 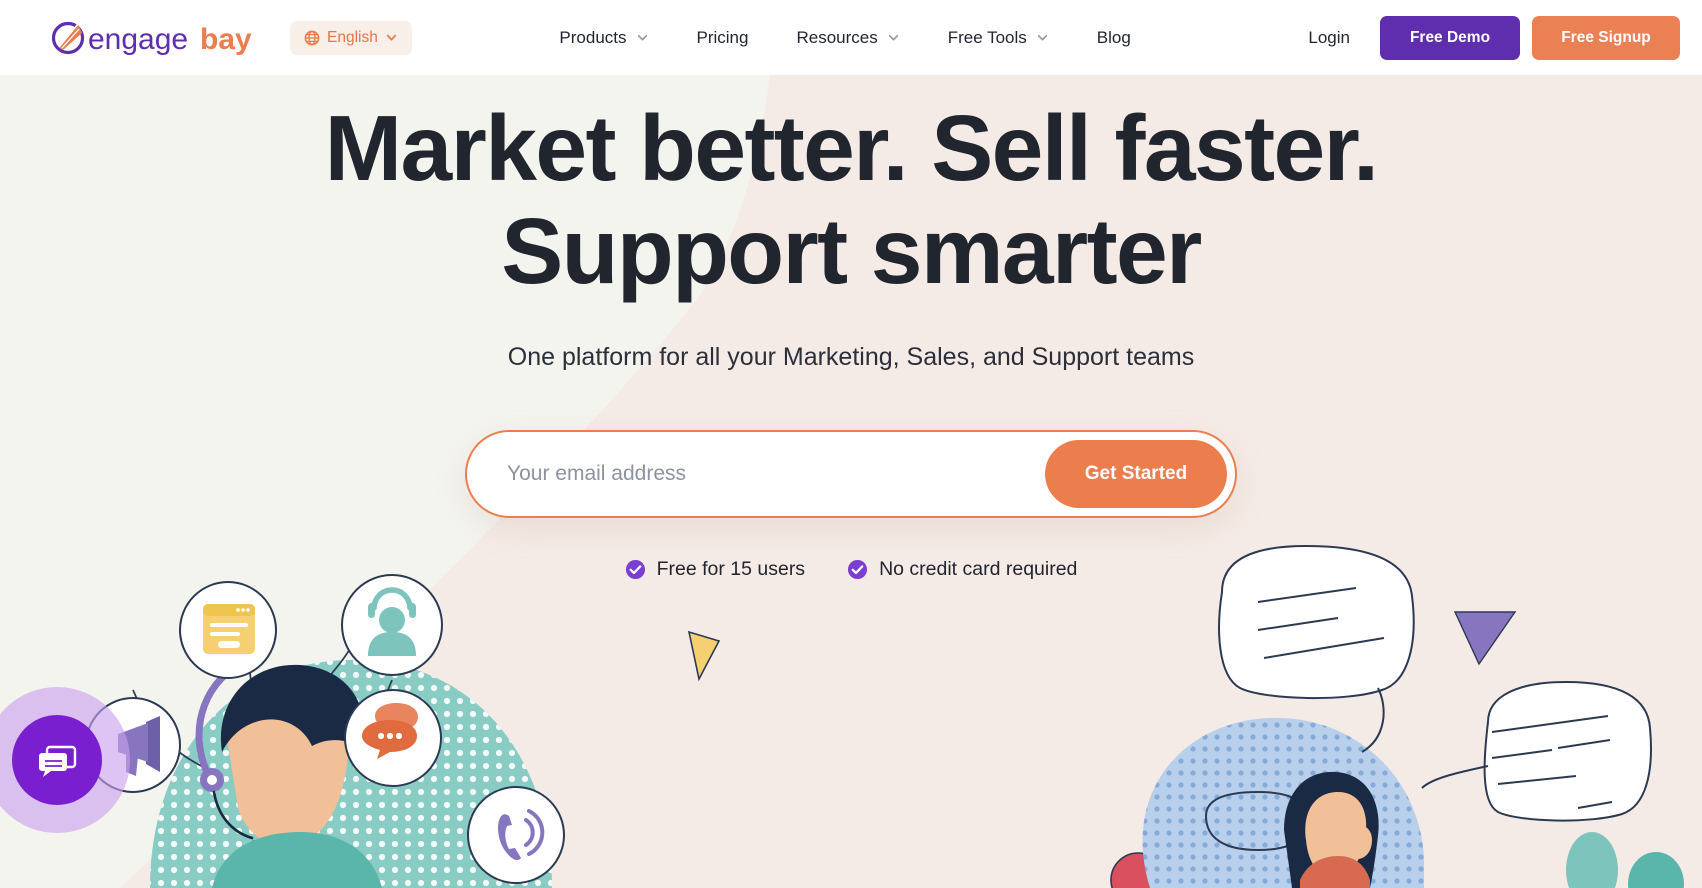 I want to click on engagebay-logo-icon: engage bay, so click(x=151, y=38).